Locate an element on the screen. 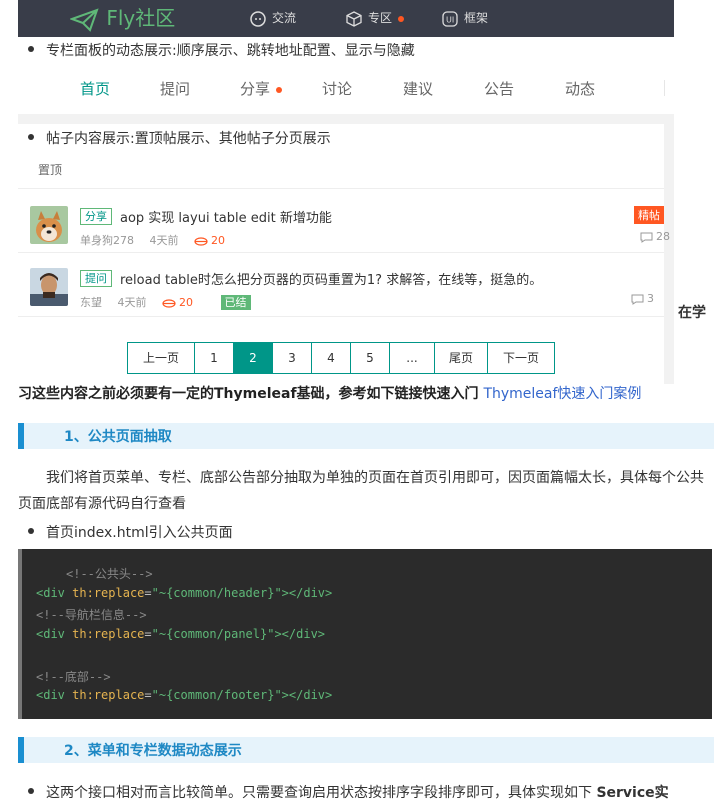 This screenshot has height=802, width=715. prev-page-button: 上一页 is located at coordinates (161, 358).